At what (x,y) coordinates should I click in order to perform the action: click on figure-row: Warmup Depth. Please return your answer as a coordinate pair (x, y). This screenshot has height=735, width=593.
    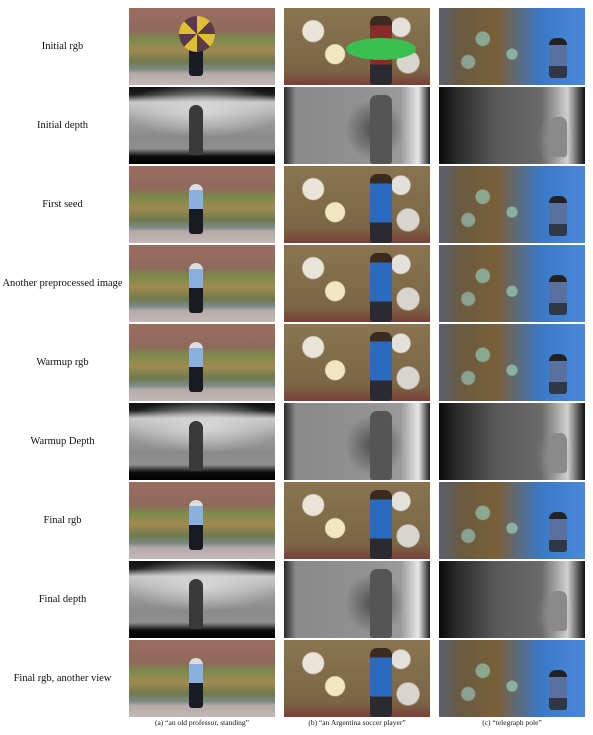
    Looking at the image, I should click on (296, 441).